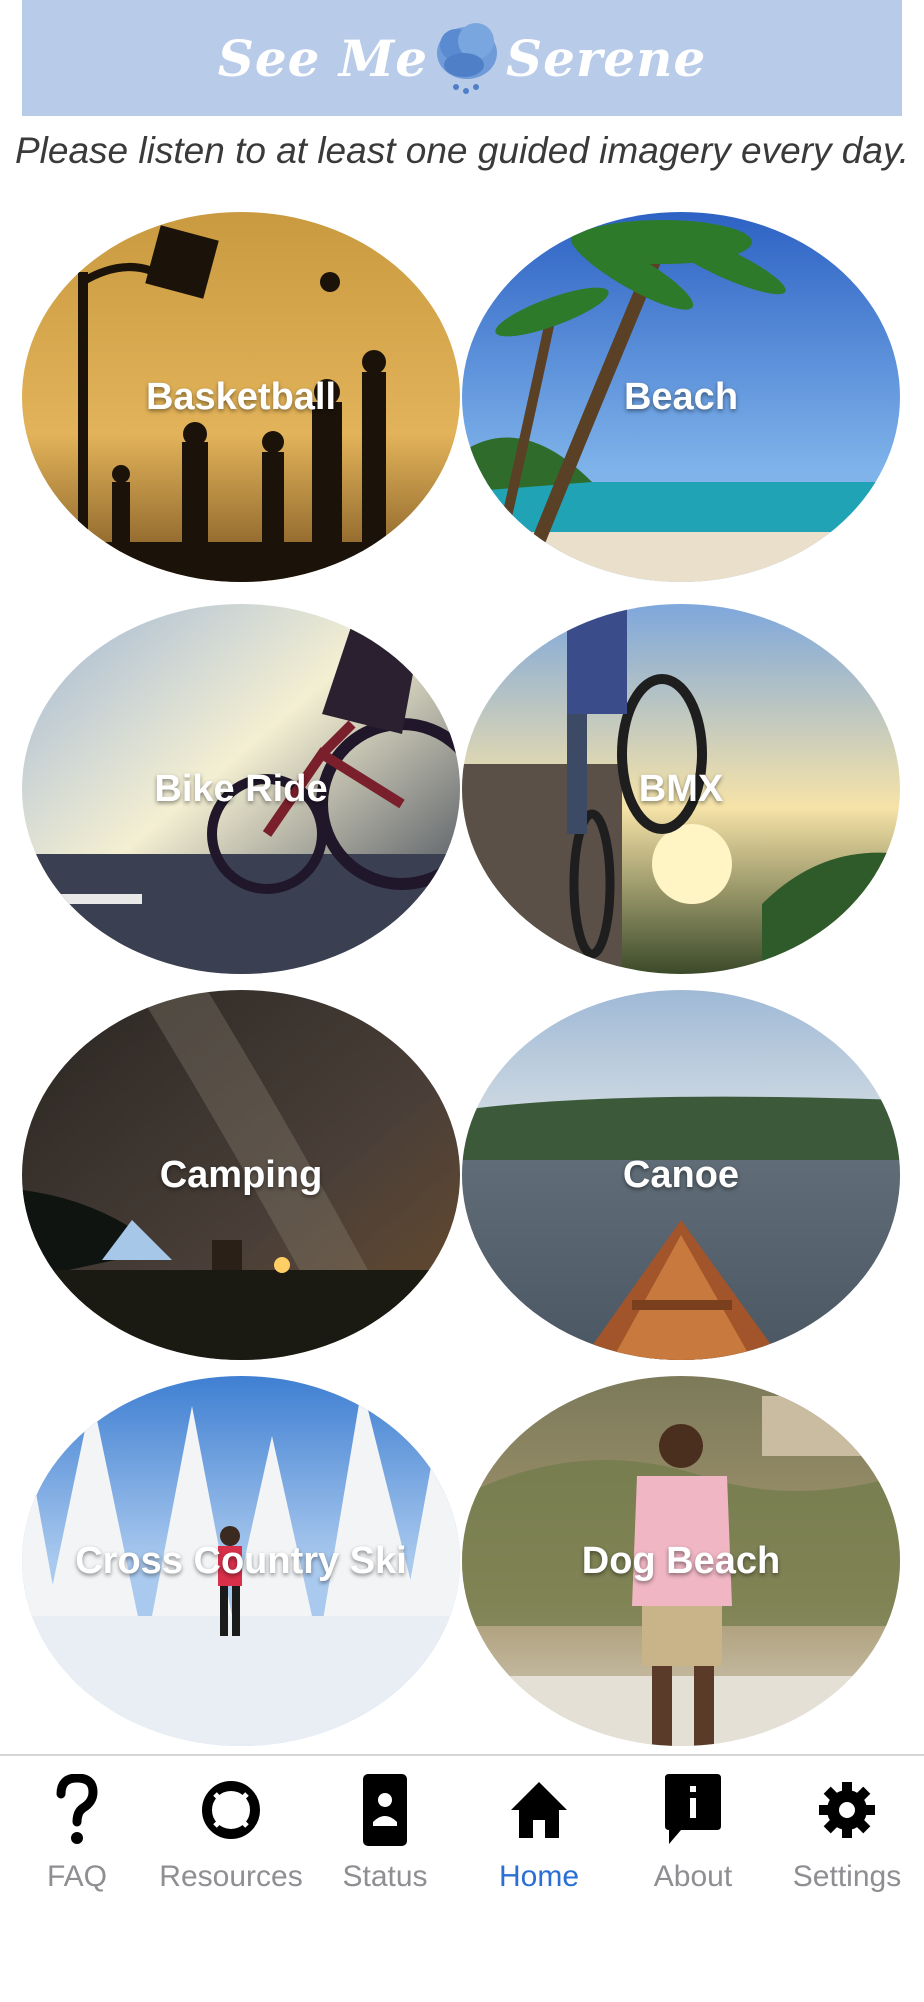 The image size is (924, 2002). What do you see at coordinates (323, 58) in the screenshot?
I see `logo-text-left: See Me` at bounding box center [323, 58].